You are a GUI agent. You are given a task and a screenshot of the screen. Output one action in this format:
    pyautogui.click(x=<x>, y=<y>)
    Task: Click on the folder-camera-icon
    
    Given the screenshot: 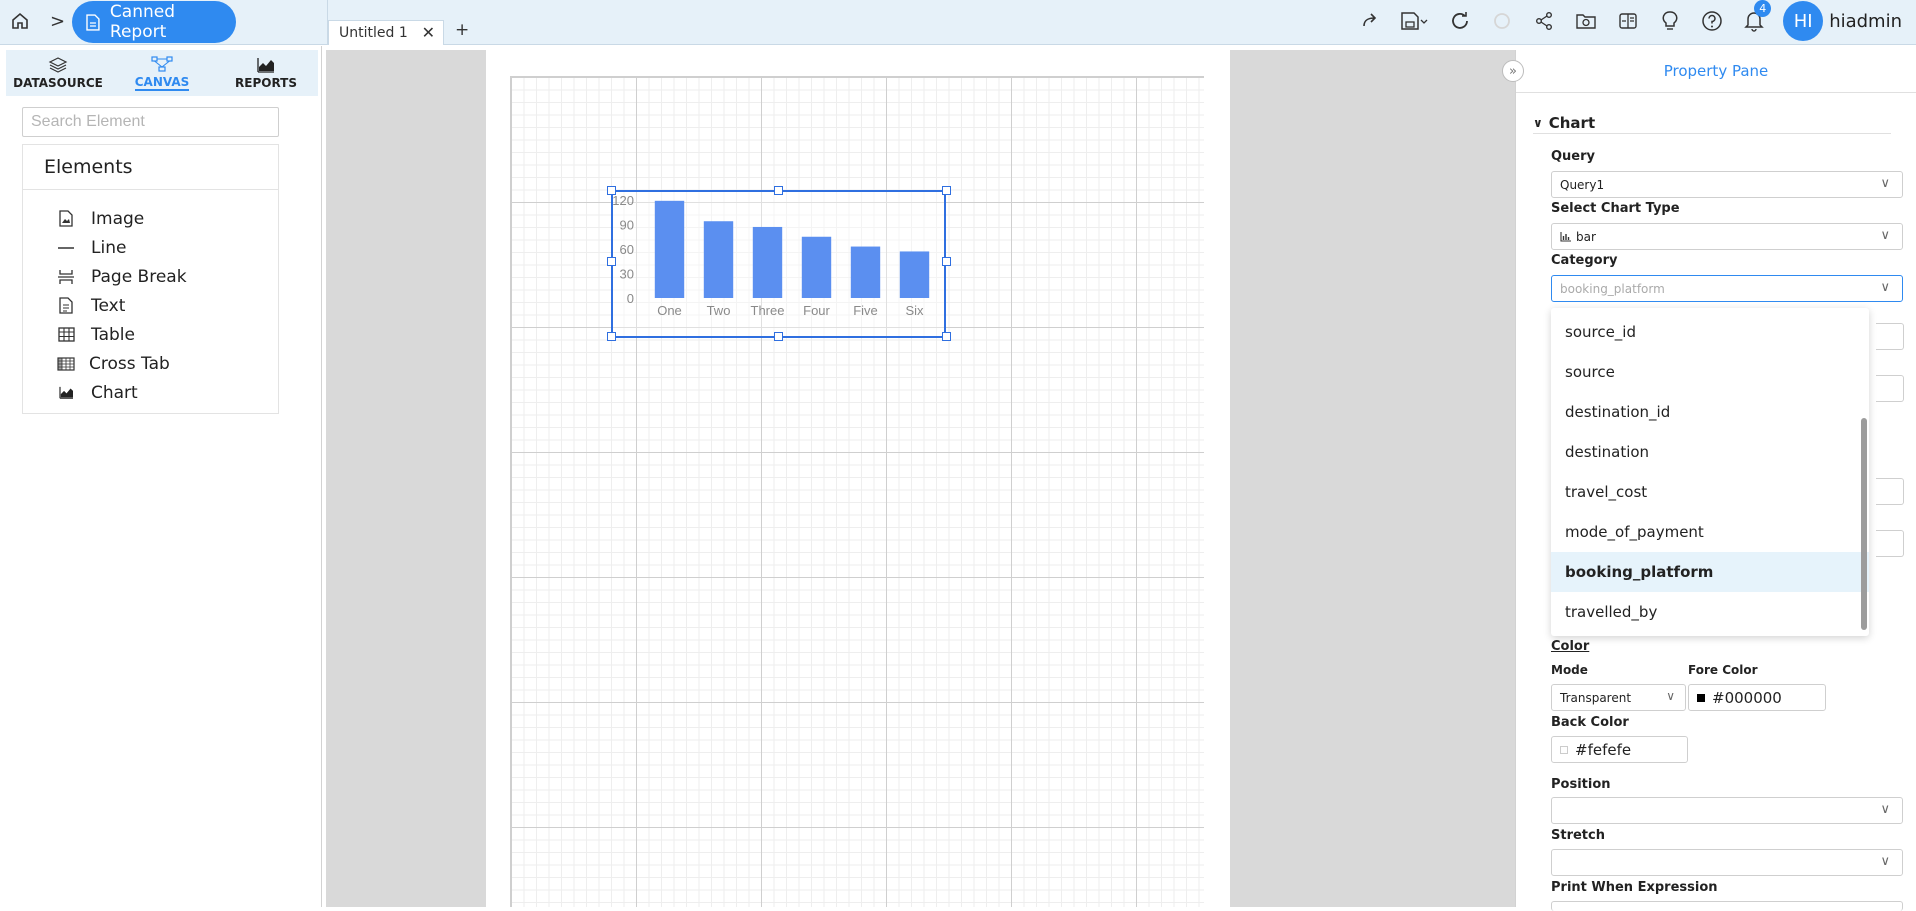 What is the action you would take?
    pyautogui.click(x=1586, y=21)
    